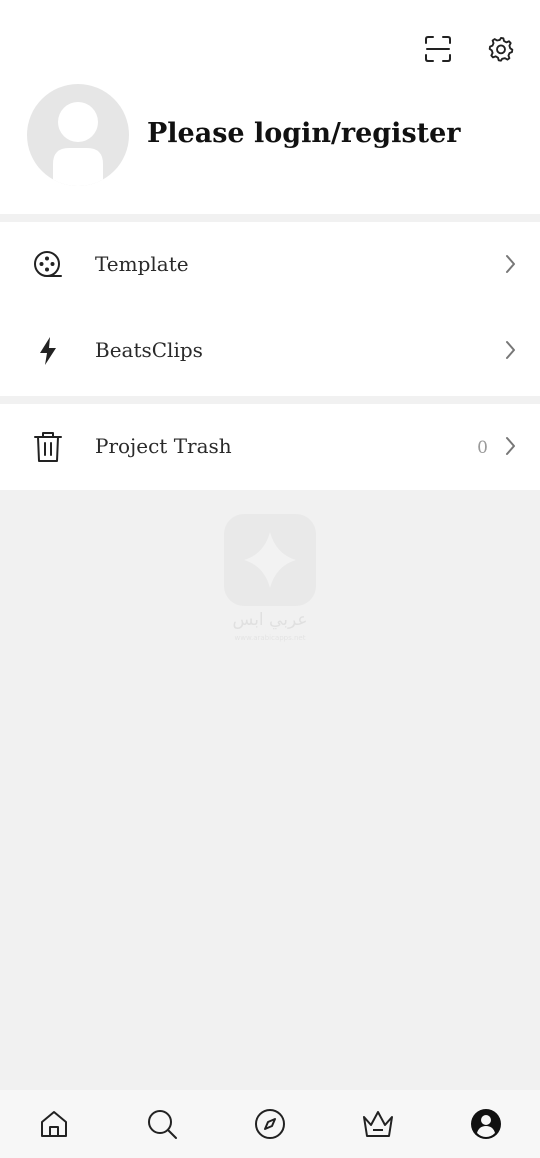  What do you see at coordinates (149, 350) in the screenshot?
I see `menu-item-label: BeatsClips` at bounding box center [149, 350].